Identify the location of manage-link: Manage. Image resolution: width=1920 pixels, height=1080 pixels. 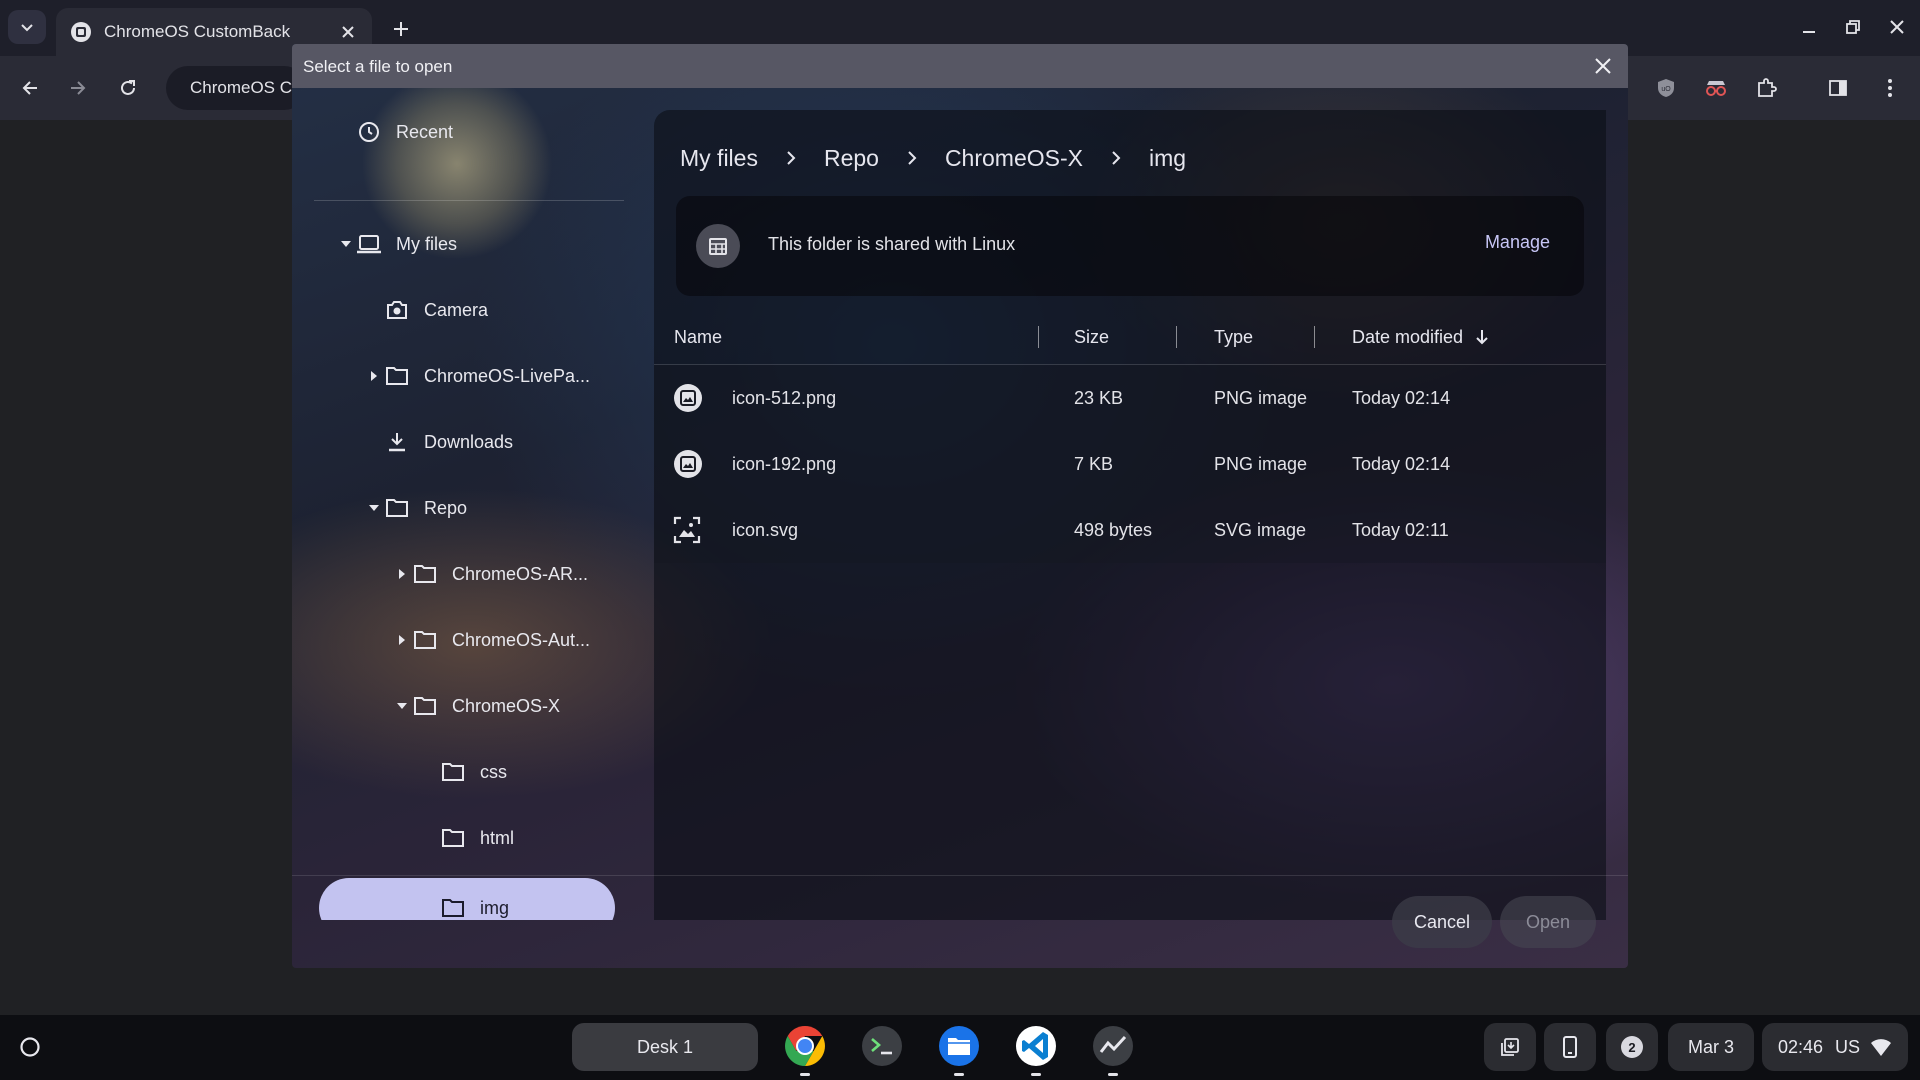
(1517, 242).